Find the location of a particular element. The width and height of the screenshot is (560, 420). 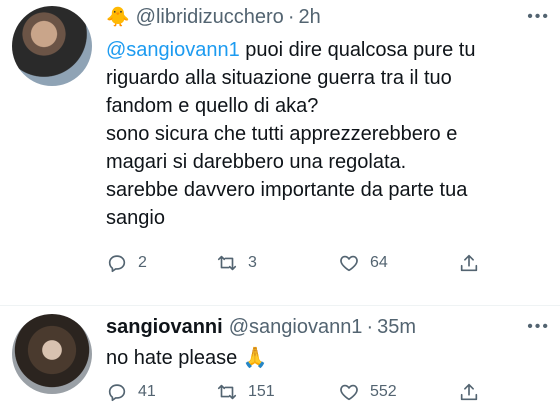

display-name: sangiovanni is located at coordinates (164, 327).